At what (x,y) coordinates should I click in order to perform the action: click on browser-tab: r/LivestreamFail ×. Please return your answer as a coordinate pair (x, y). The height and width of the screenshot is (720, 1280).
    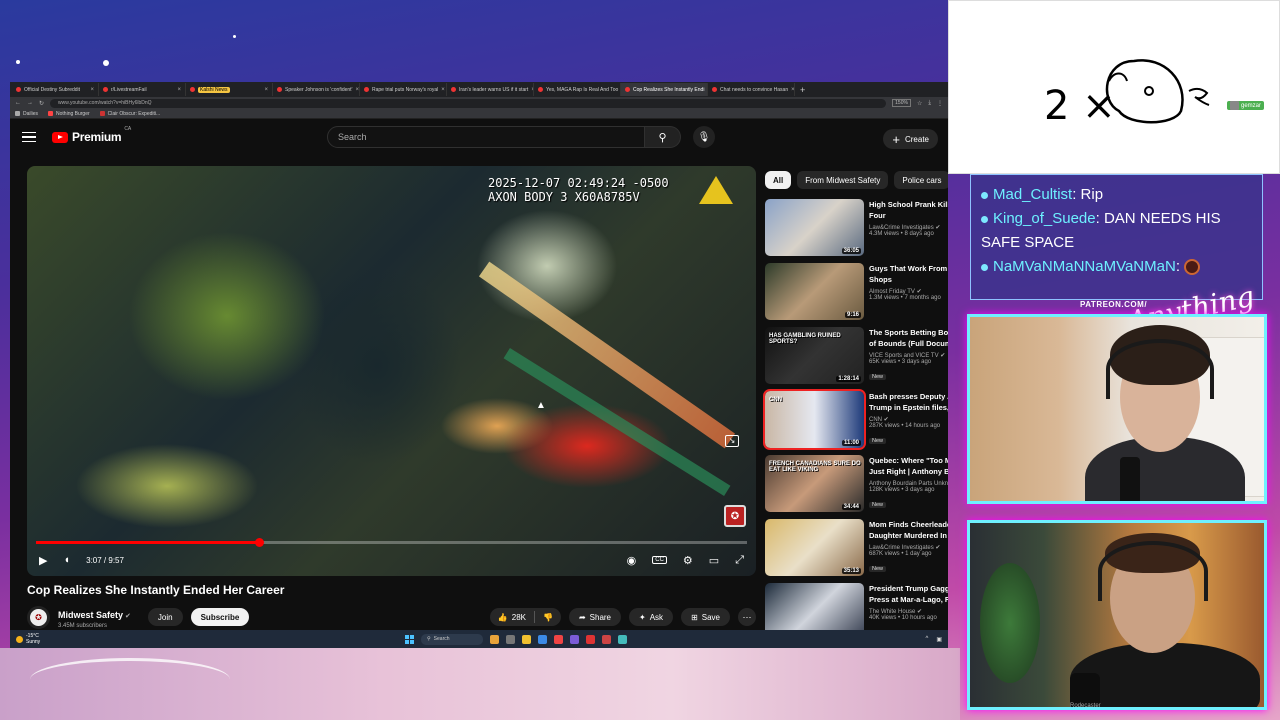
    Looking at the image, I should click on (142, 89).